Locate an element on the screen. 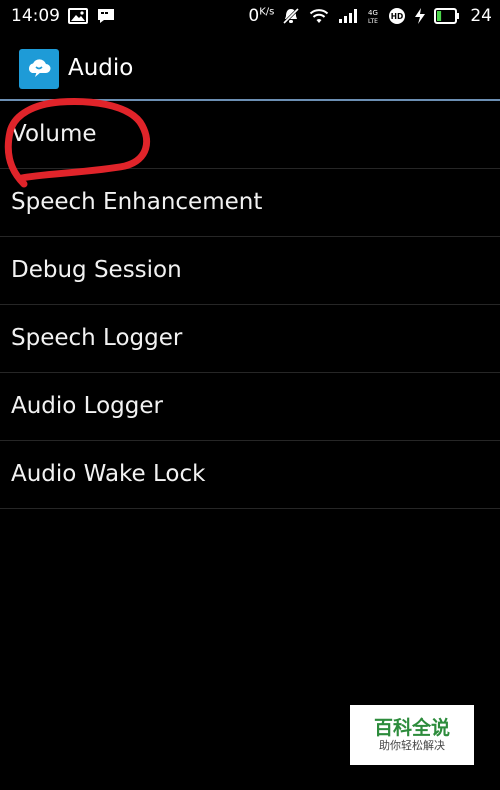 Image resolution: width=500 pixels, height=790 pixels. list-item-speech-enhancement: Speech Enhancement is located at coordinates (250, 203).